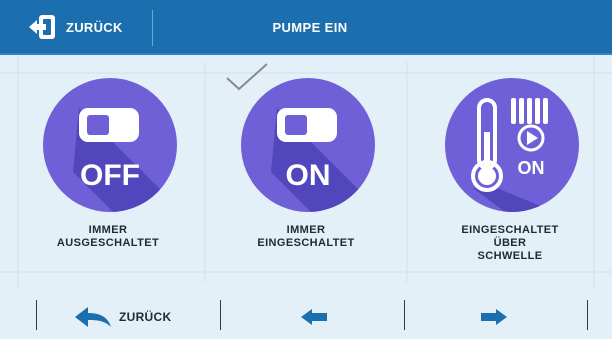 The width and height of the screenshot is (612, 339). What do you see at coordinates (145, 317) in the screenshot?
I see `bottom-back-label: ZURÜCK` at bounding box center [145, 317].